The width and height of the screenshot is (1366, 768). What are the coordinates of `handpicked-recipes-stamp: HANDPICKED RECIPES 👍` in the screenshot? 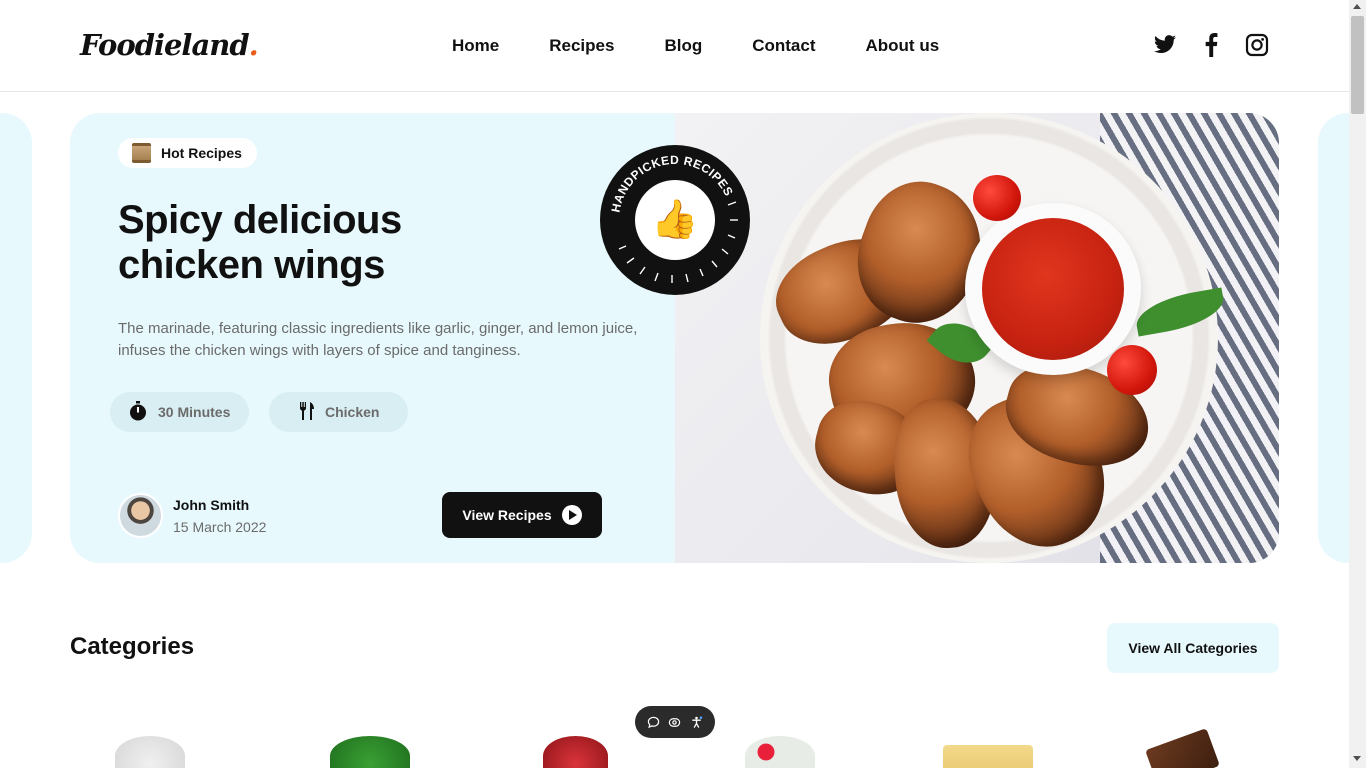 It's located at (675, 220).